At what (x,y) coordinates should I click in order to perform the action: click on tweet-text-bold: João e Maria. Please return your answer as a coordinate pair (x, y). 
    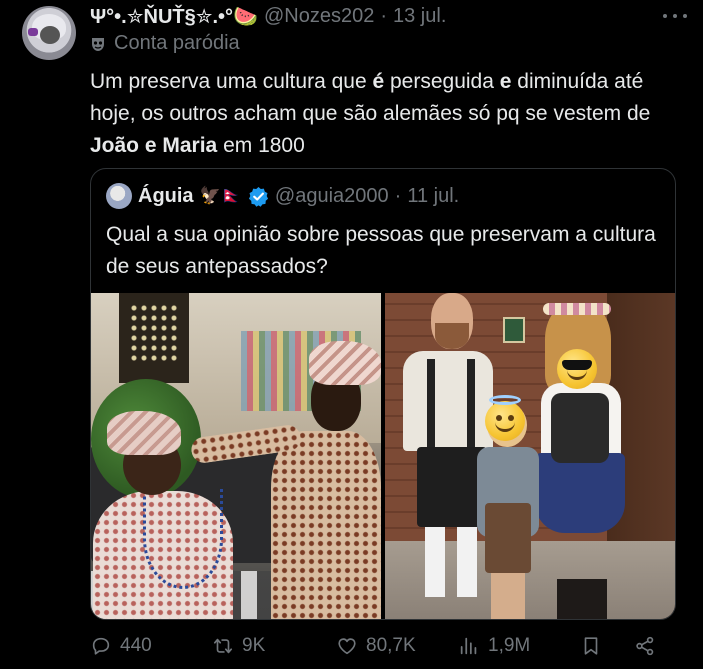
    Looking at the image, I should click on (154, 145).